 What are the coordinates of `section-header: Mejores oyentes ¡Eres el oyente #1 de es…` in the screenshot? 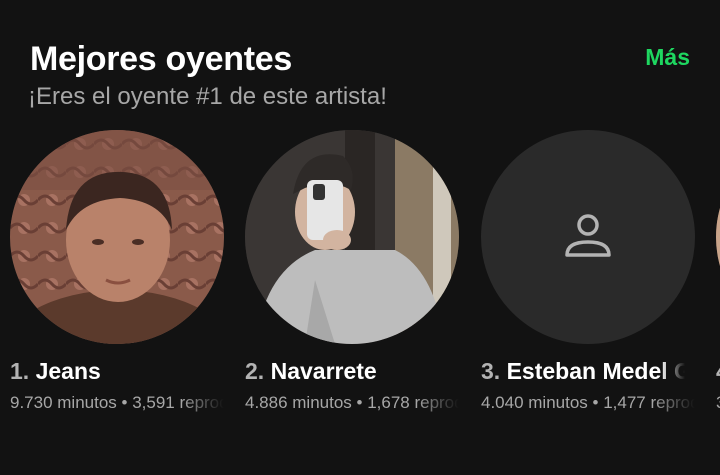 It's located at (374, 74).